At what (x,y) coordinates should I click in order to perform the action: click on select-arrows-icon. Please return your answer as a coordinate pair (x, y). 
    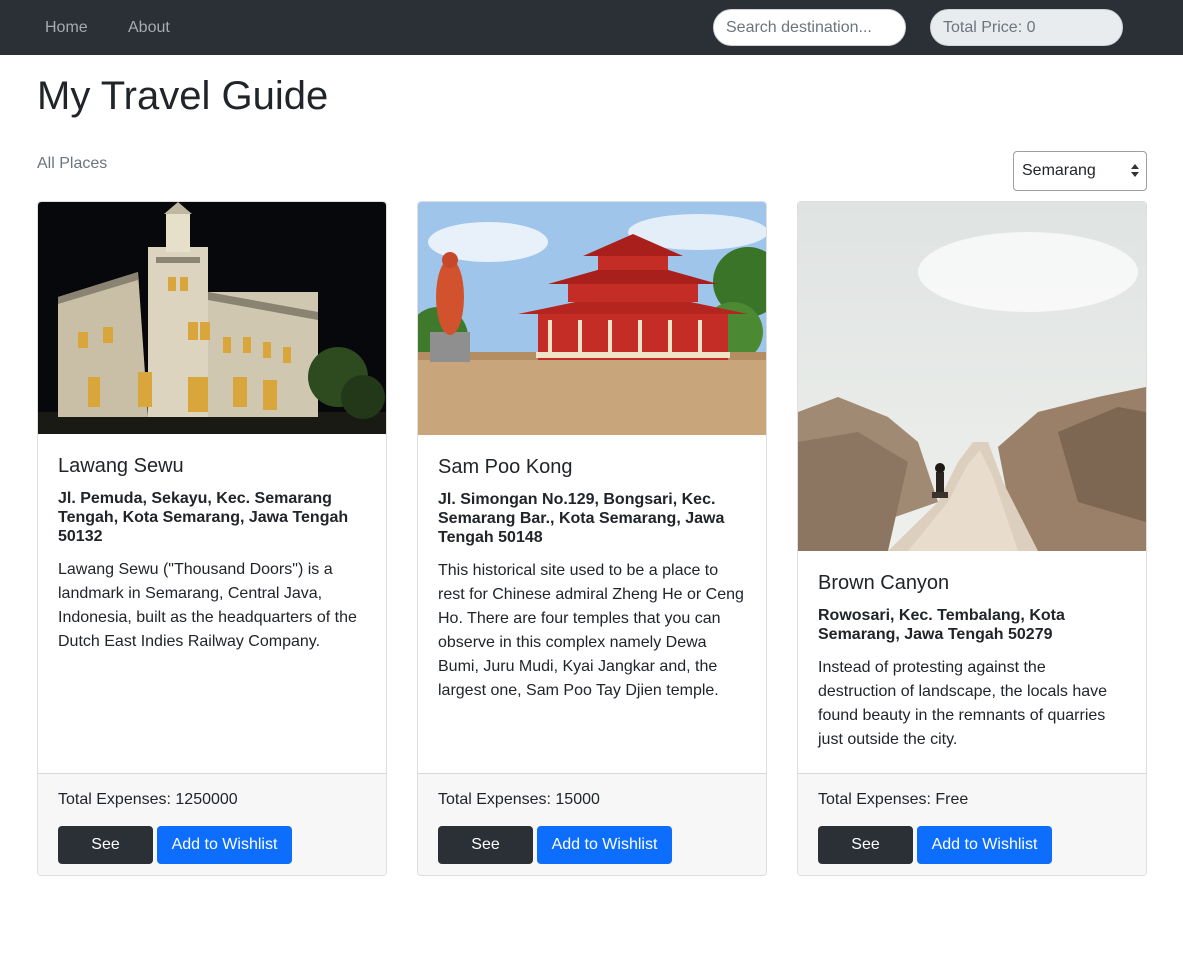
    Looking at the image, I should click on (1135, 172).